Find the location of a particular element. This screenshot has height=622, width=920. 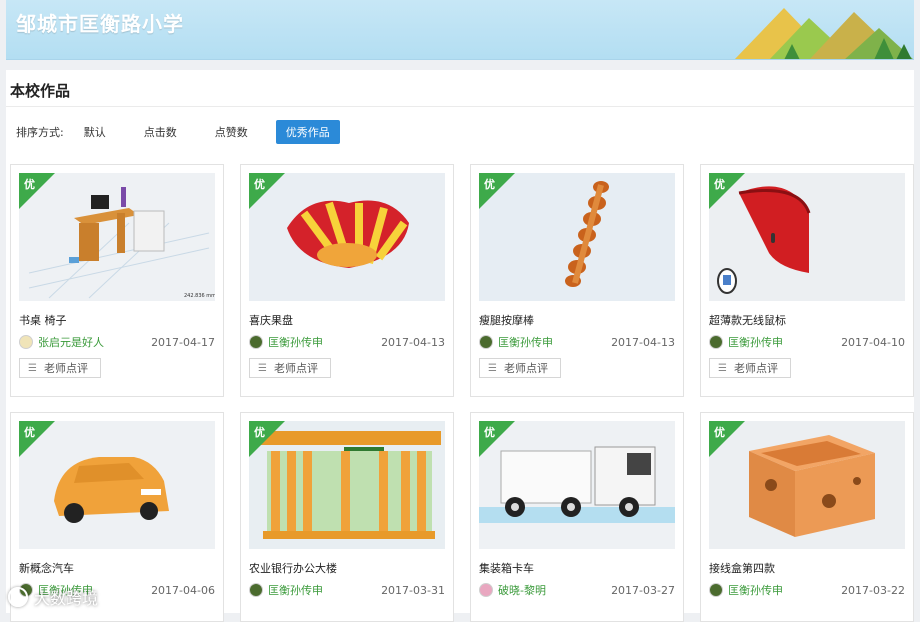

mountain-scenery-icon is located at coordinates (823, 33).